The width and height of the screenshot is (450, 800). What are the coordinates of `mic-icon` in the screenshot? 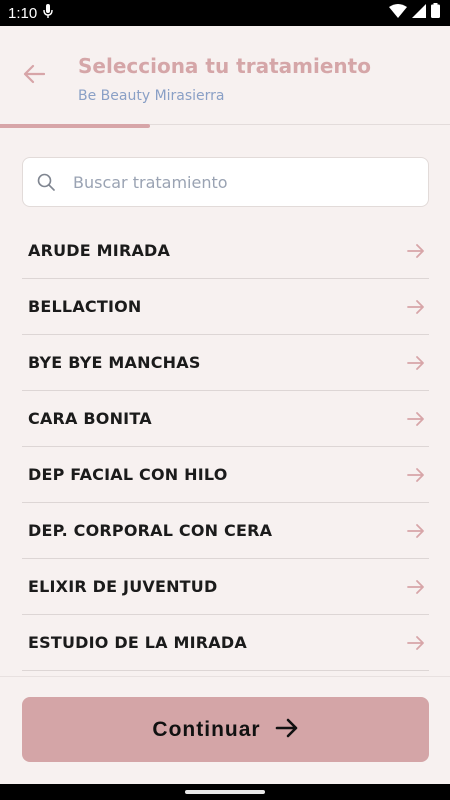 It's located at (48, 13).